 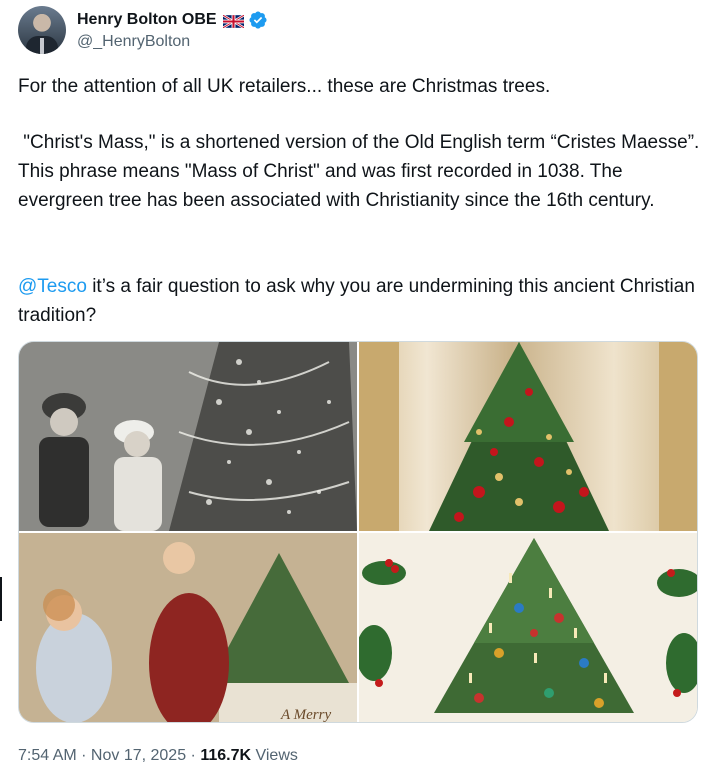 What do you see at coordinates (147, 20) in the screenshot?
I see `author-name: Henry Bolton OBE` at bounding box center [147, 20].